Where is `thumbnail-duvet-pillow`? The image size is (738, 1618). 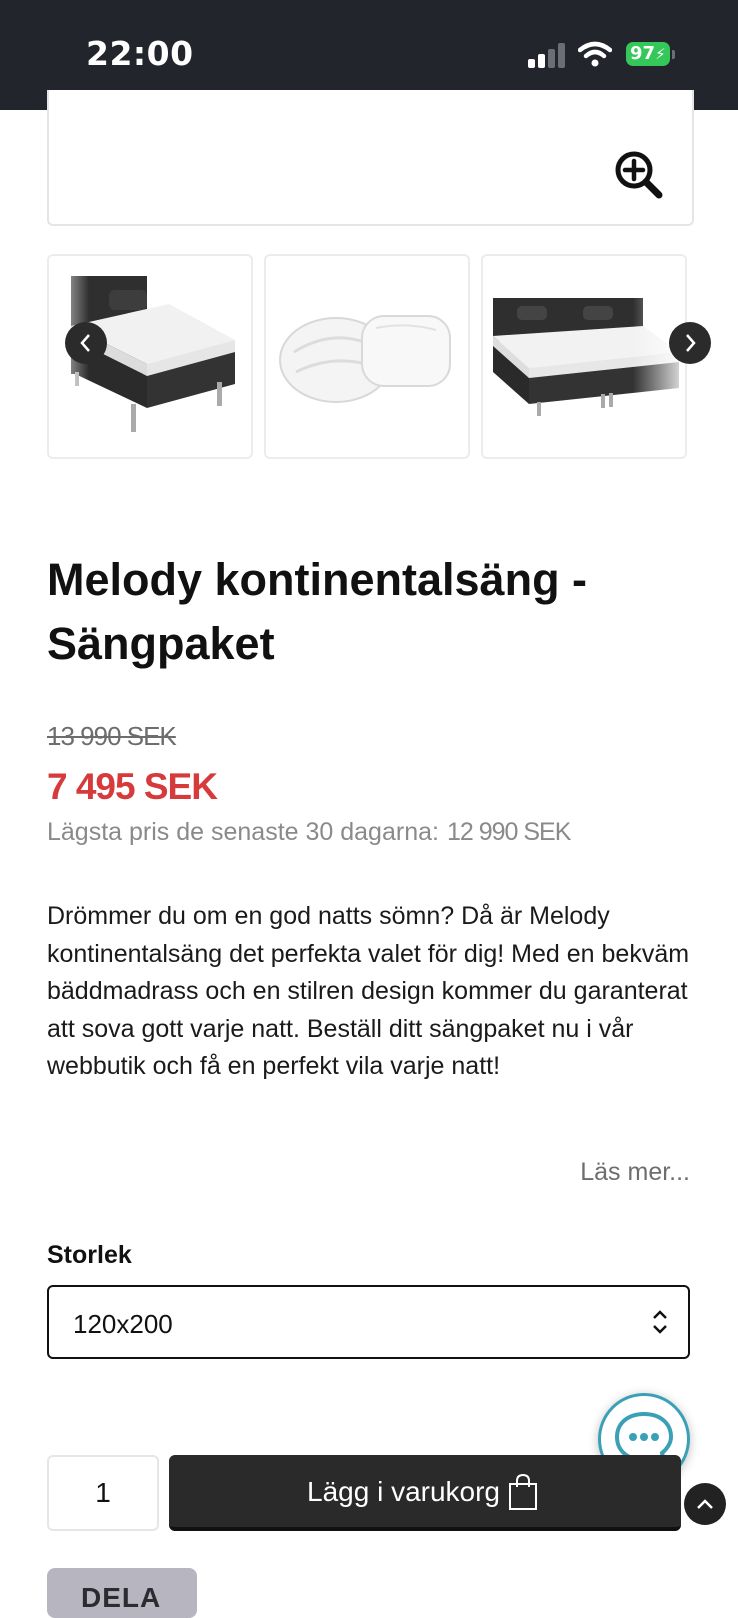 thumbnail-duvet-pillow is located at coordinates (367, 356).